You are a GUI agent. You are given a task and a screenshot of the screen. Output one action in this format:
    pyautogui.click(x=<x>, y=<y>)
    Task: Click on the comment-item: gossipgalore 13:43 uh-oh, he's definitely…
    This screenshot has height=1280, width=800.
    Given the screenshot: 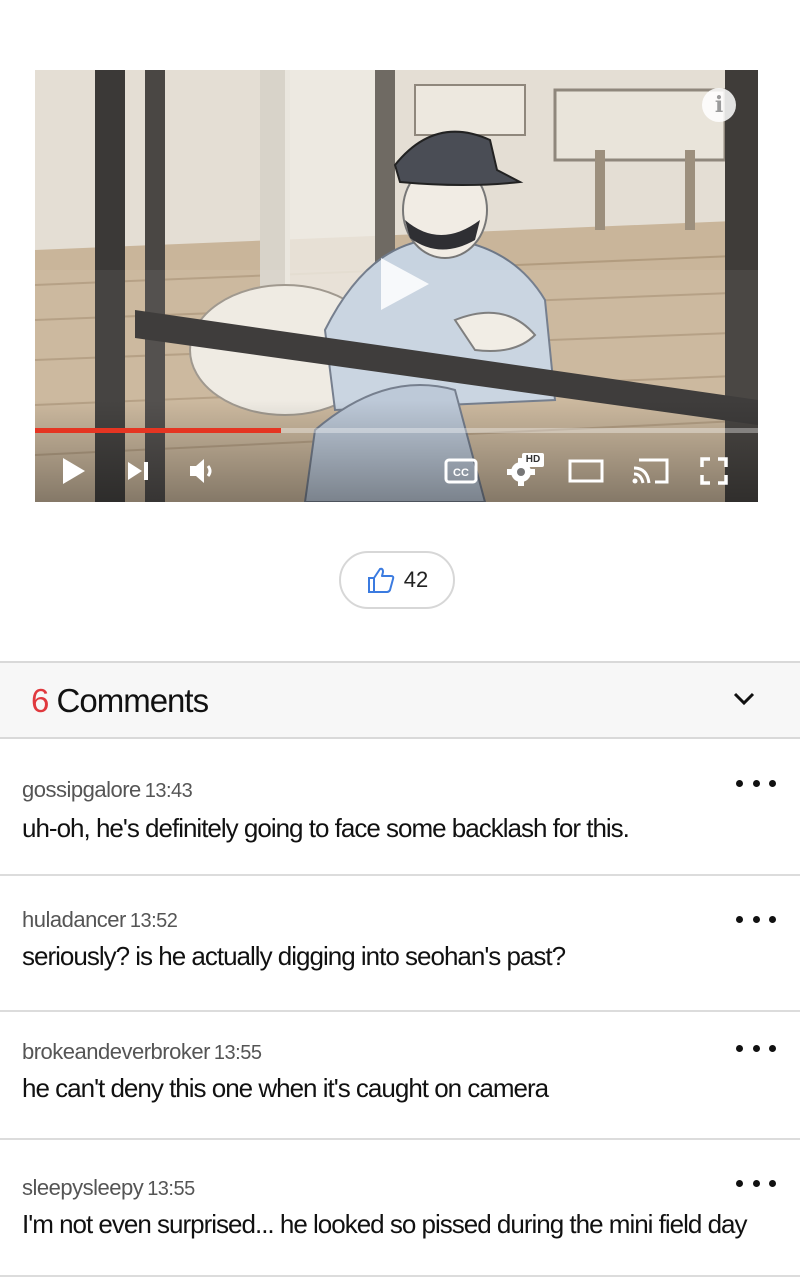 What is the action you would take?
    pyautogui.click(x=400, y=808)
    